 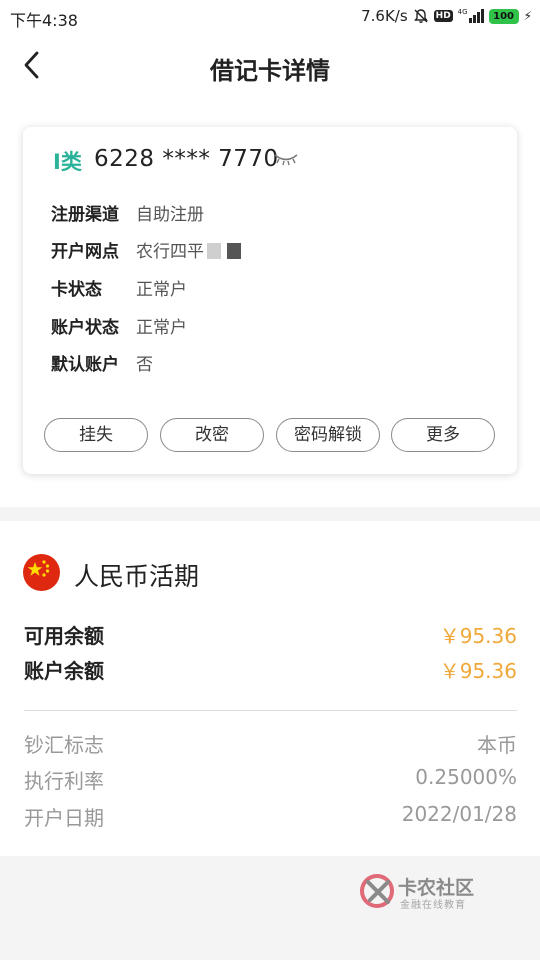 What do you see at coordinates (96, 435) in the screenshot?
I see `report-loss-button: 挂失` at bounding box center [96, 435].